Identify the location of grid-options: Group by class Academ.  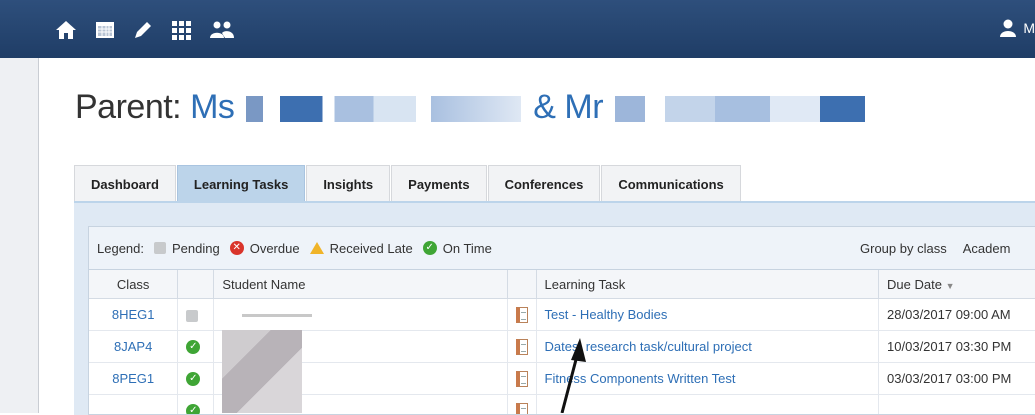
(935, 248).